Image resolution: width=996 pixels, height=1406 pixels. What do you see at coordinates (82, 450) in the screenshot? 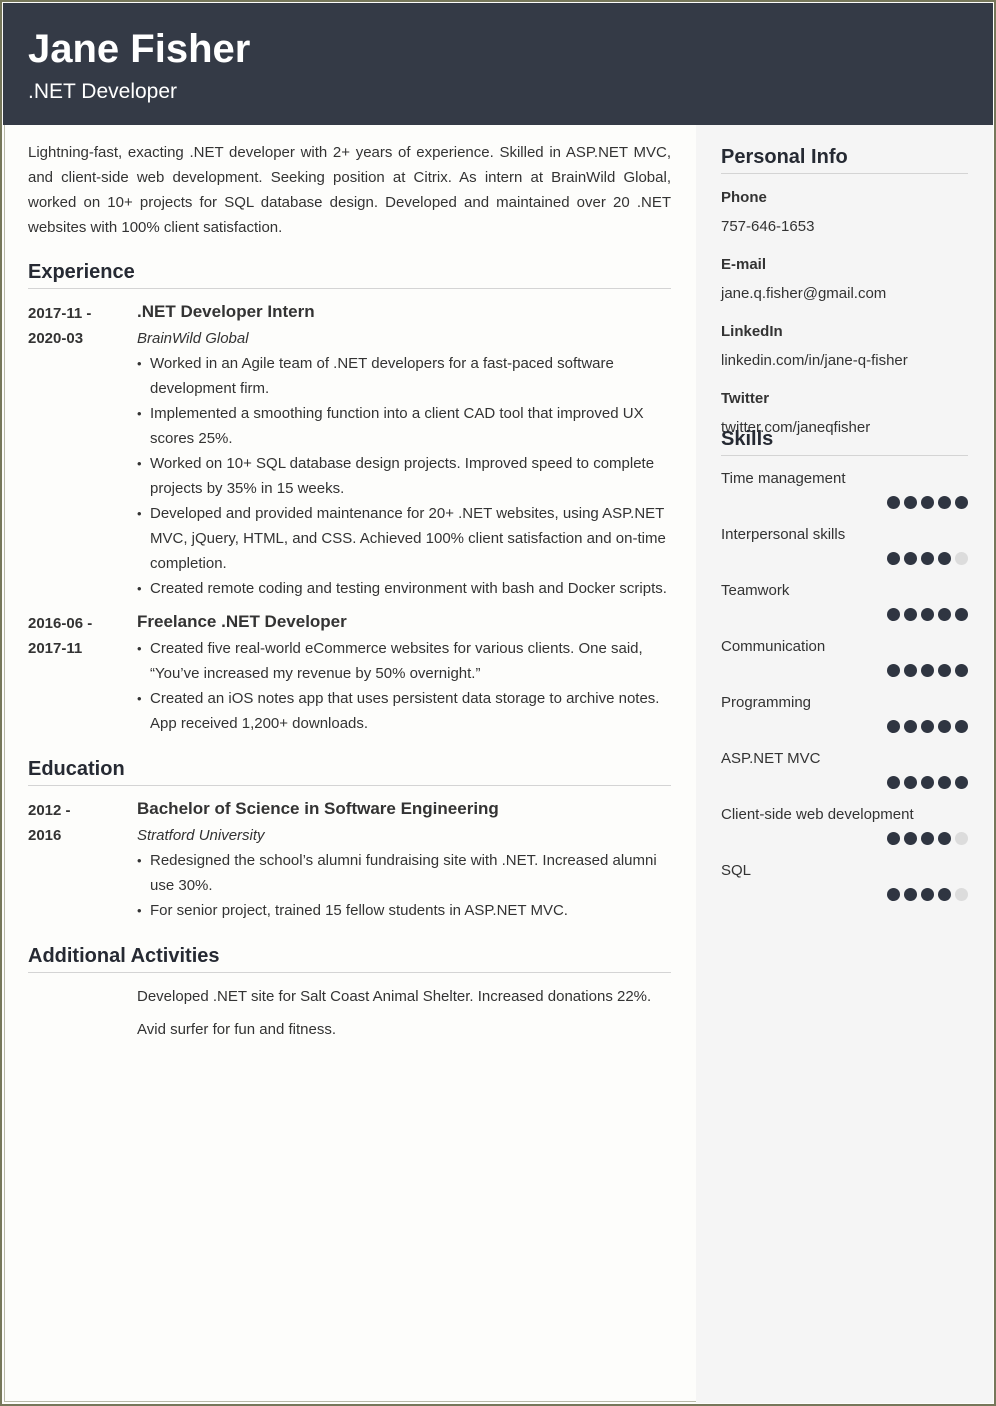
I see `entry-dates: 2017-11 - 2020-03` at bounding box center [82, 450].